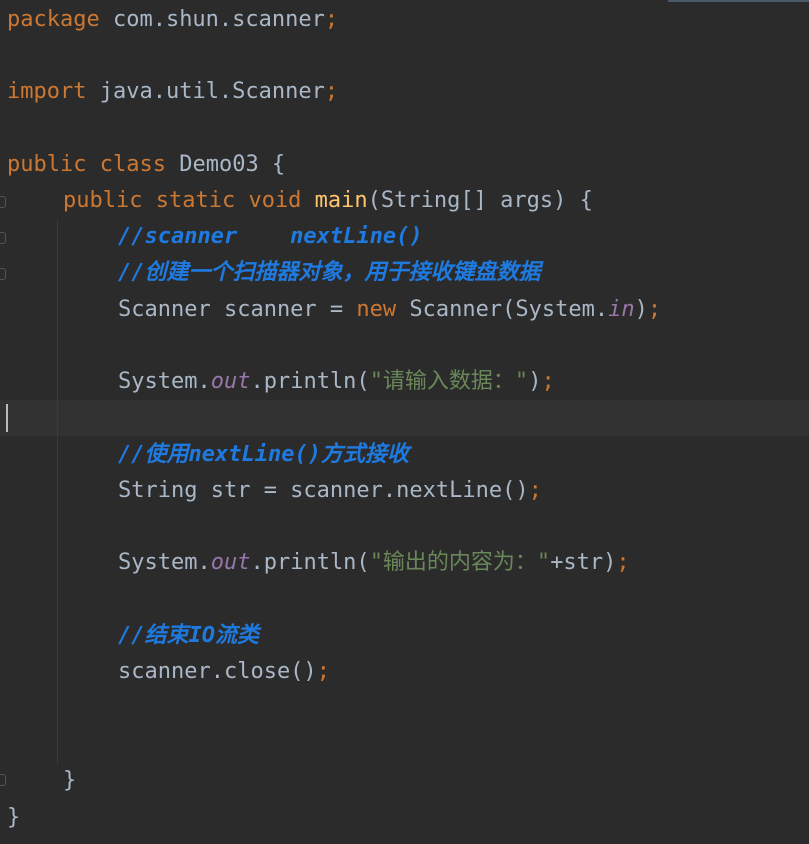 This screenshot has width=809, height=844. I want to click on comment: //使用nextLine()方式接收, so click(263, 454).